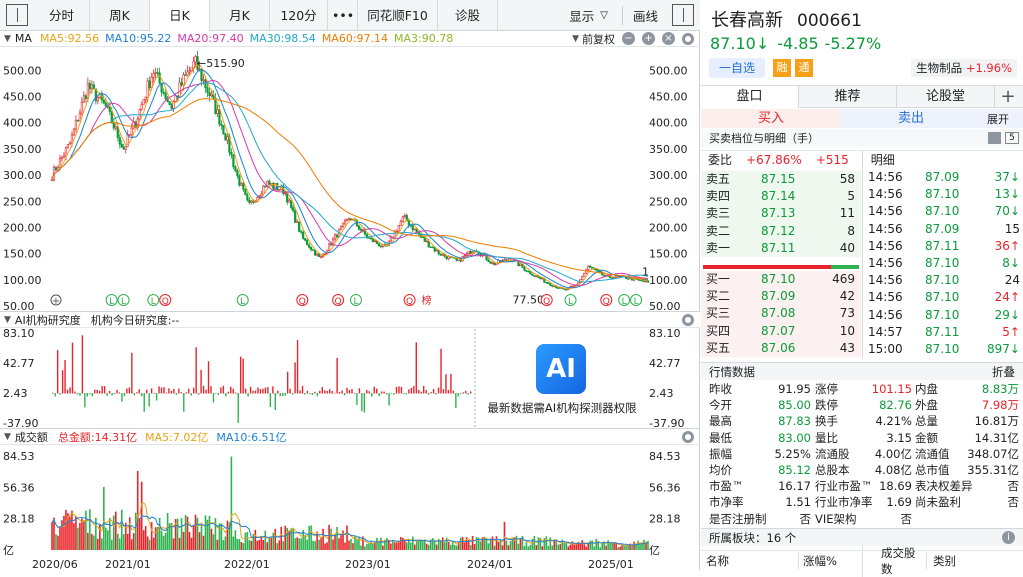 This screenshot has width=1023, height=577. Describe the element at coordinates (943, 246) in the screenshot. I see `tick-row: 14:56 87.11 36↑` at that location.